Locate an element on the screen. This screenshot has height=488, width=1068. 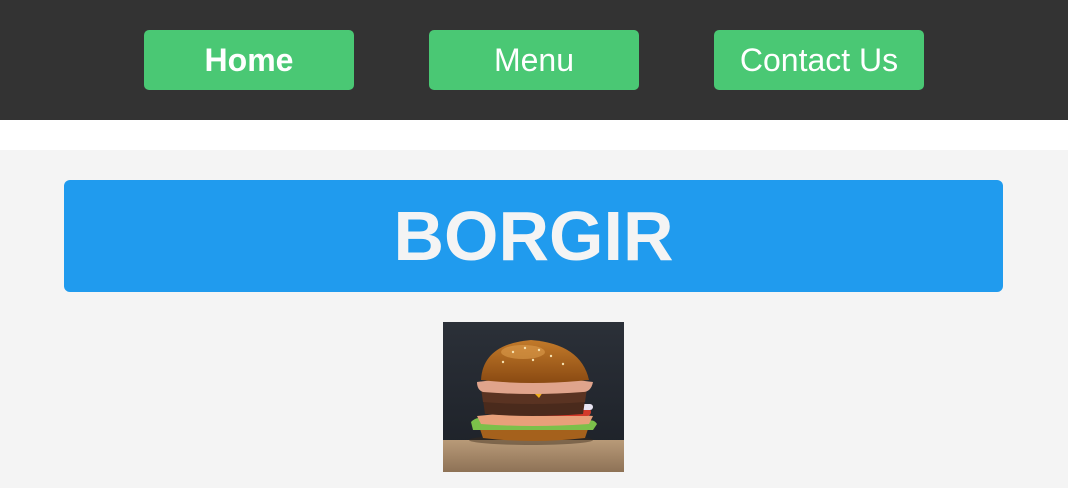
nav-menu-button: Menu is located at coordinates (534, 60).